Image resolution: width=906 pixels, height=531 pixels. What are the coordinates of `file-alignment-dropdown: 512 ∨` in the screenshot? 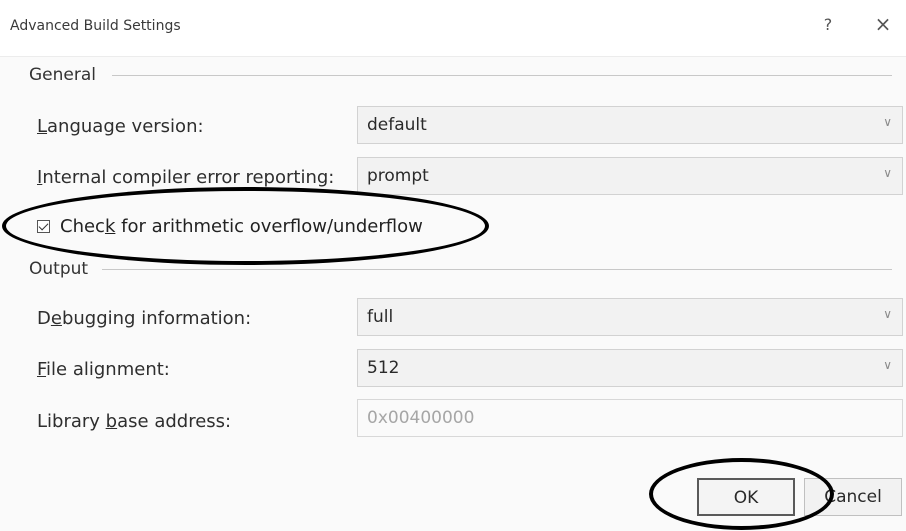 It's located at (630, 368).